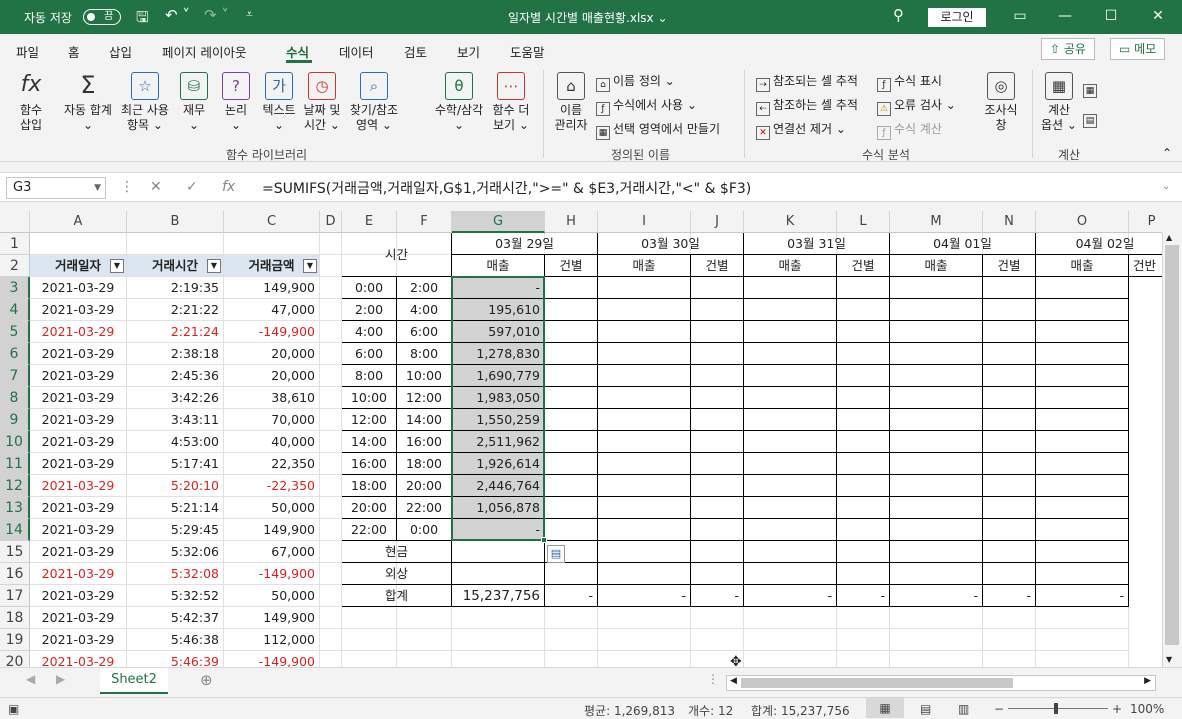 Image resolution: width=1182 pixels, height=719 pixels. What do you see at coordinates (15, 640) in the screenshot?
I see `row-header: 19` at bounding box center [15, 640].